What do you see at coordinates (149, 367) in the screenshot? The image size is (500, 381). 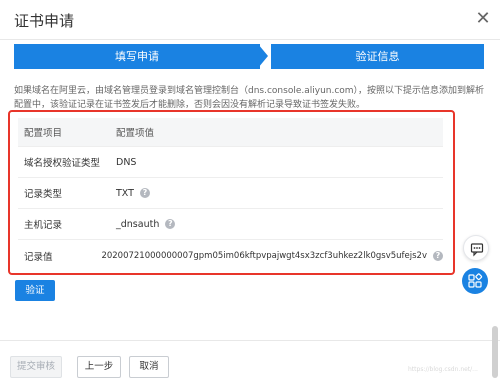 I see `cancel-button: 取消` at bounding box center [149, 367].